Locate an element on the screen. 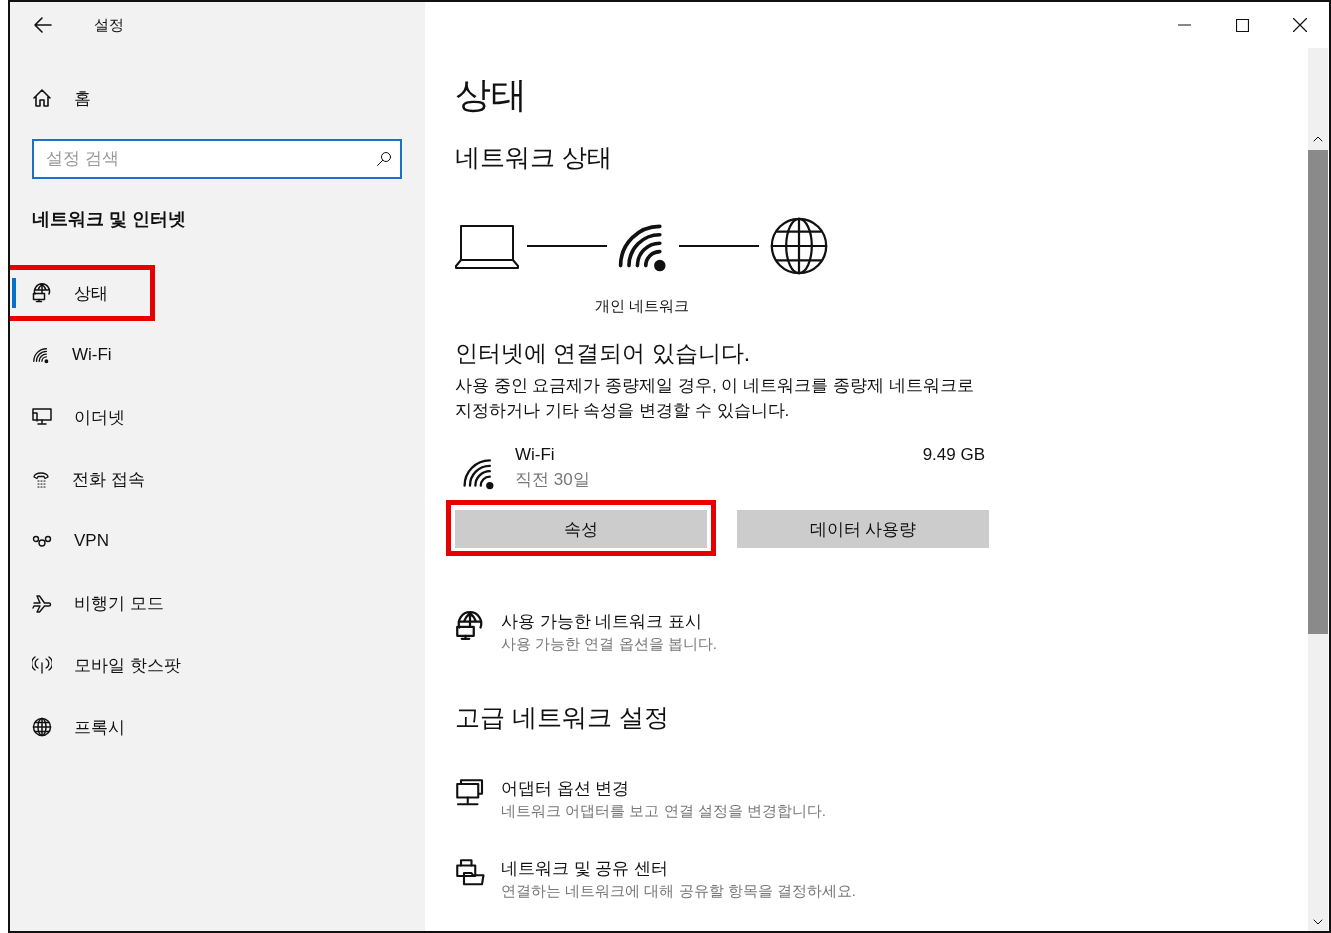 The width and height of the screenshot is (1331, 933). sidebar-item: 모바일 핫스팟 is located at coordinates (217, 665).